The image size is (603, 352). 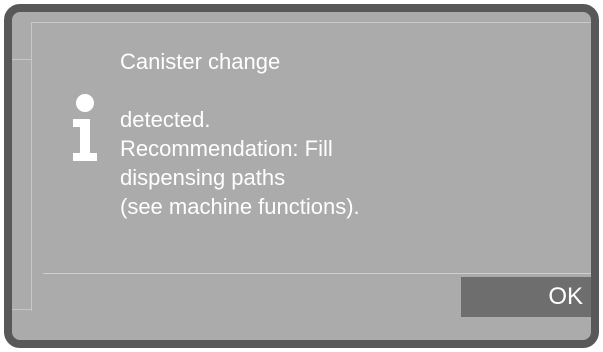 I want to click on button-divider, so click(x=317, y=273).